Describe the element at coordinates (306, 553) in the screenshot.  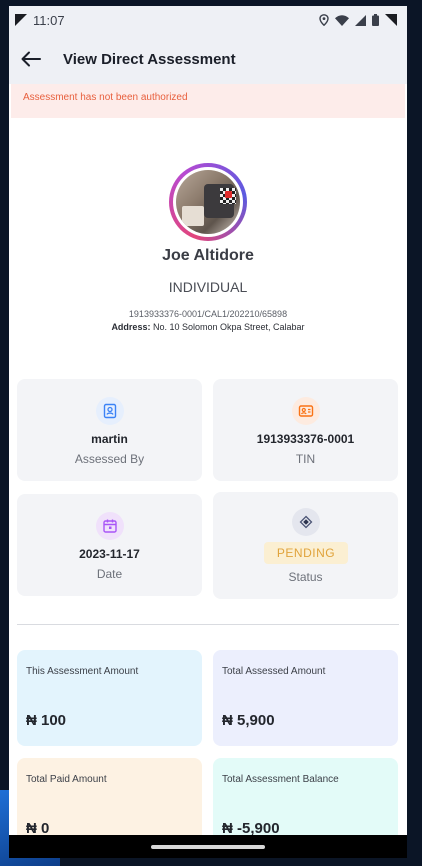
I see `status-badge: PENDING` at that location.